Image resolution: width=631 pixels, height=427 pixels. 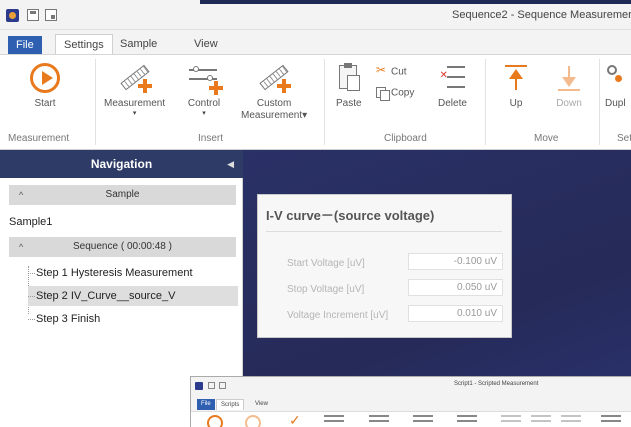 I want to click on copy-icon, so click(x=383, y=94).